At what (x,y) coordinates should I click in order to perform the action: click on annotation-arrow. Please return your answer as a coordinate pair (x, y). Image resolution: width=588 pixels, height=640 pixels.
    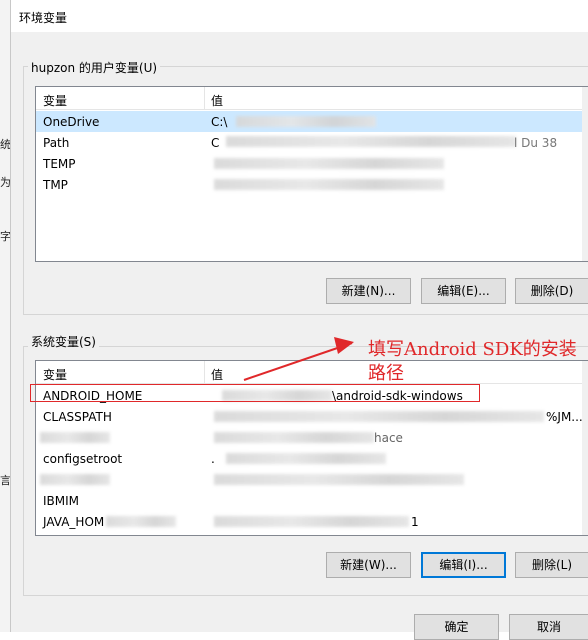
    Looking at the image, I should click on (298, 359).